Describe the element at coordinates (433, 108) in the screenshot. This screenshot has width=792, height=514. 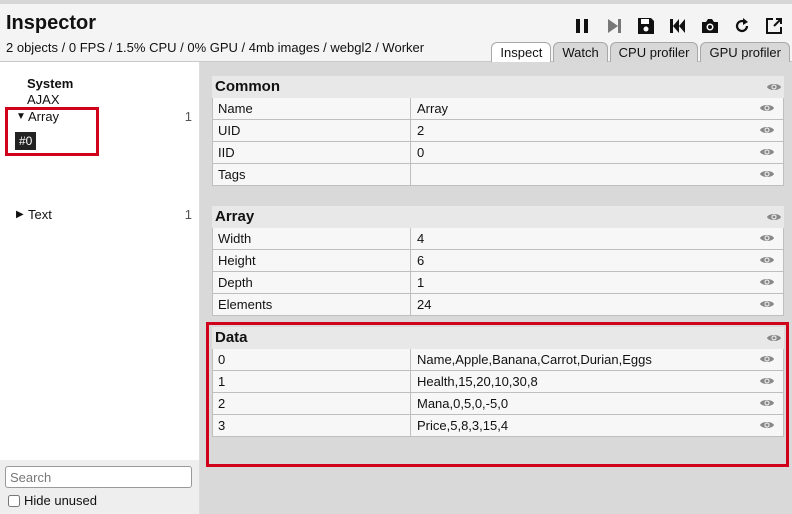
I see `property-value-text: Array` at that location.